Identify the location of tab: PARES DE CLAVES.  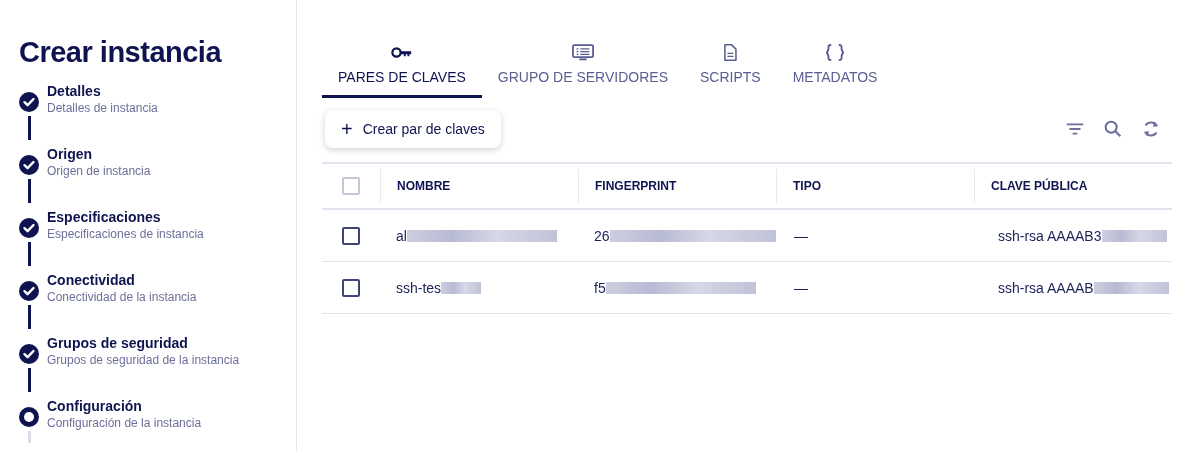
(402, 69).